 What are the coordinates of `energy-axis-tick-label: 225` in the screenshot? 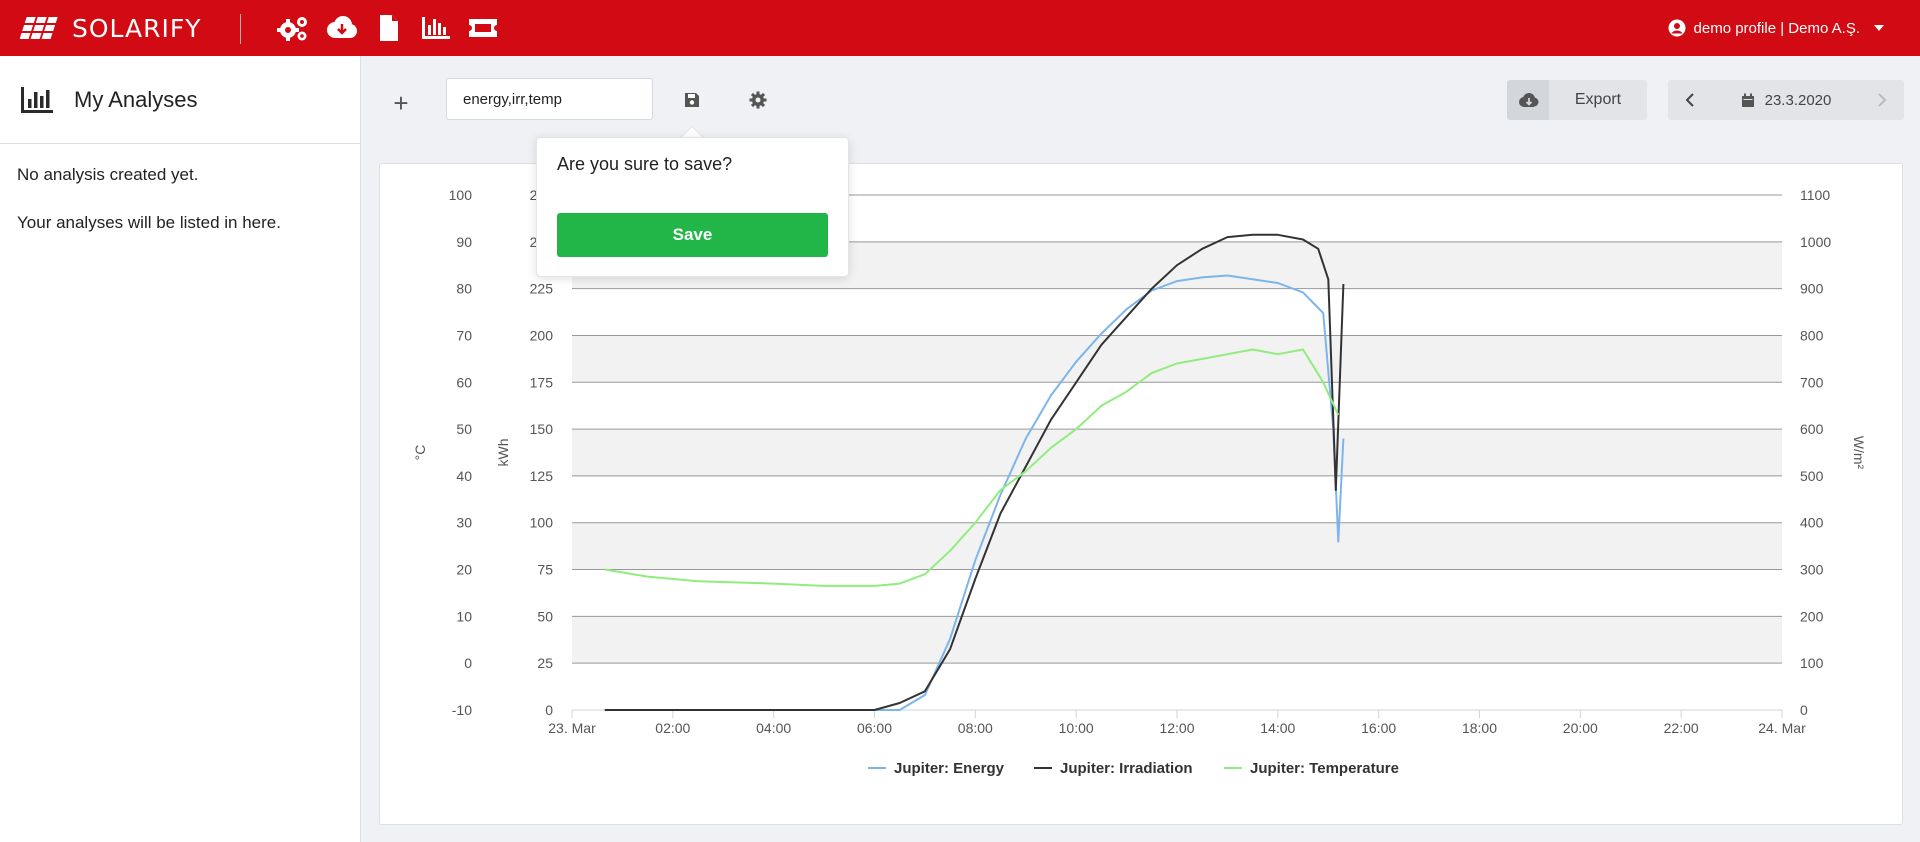 It's located at (542, 289).